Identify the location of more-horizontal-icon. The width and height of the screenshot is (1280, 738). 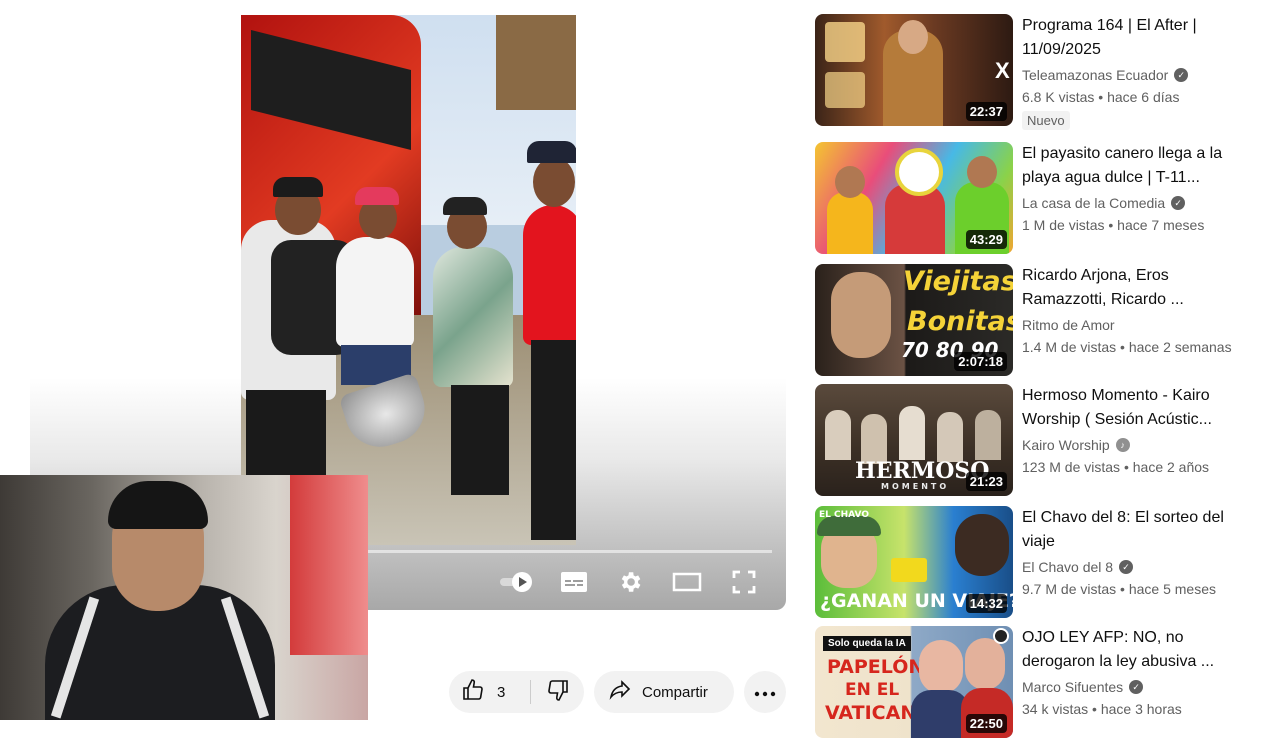
(765, 692).